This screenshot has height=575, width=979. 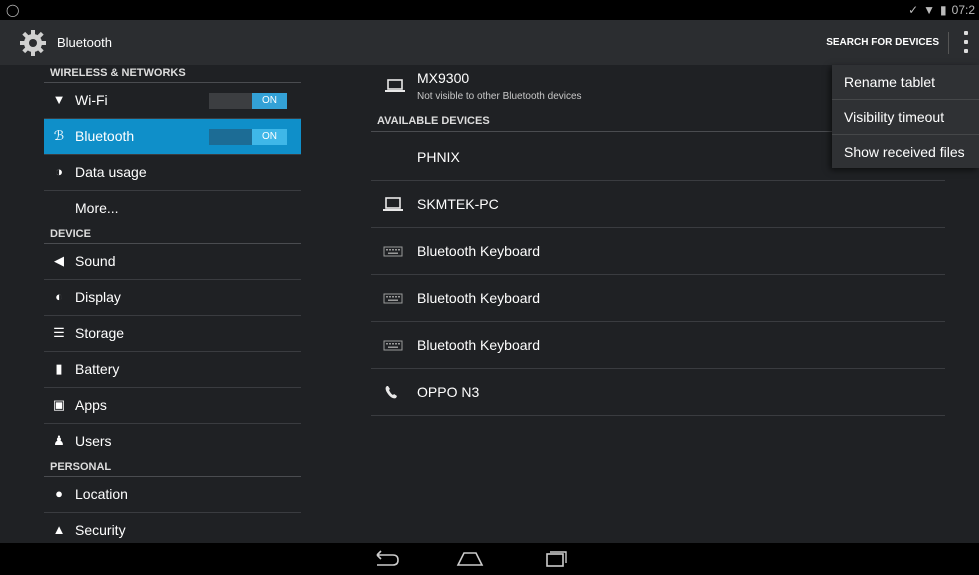 I want to click on headset-icon: ◯, so click(x=13, y=10).